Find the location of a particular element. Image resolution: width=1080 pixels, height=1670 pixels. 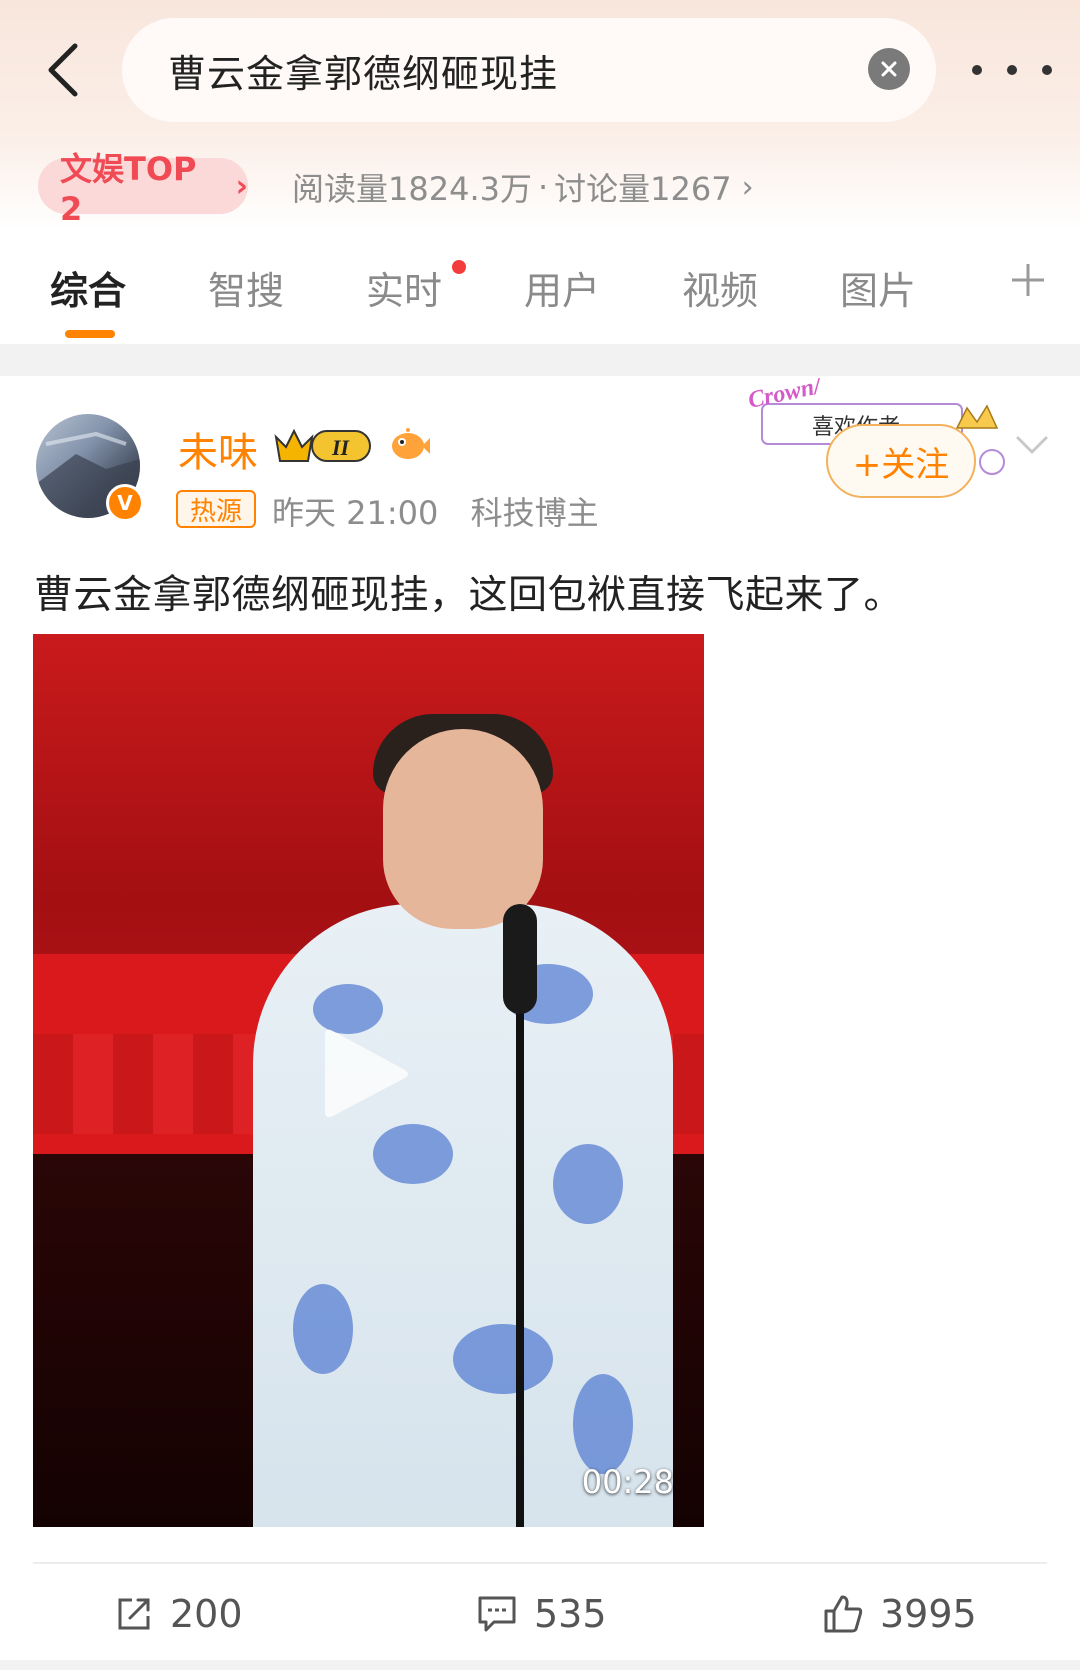

comment-count: 535 is located at coordinates (570, 1614).